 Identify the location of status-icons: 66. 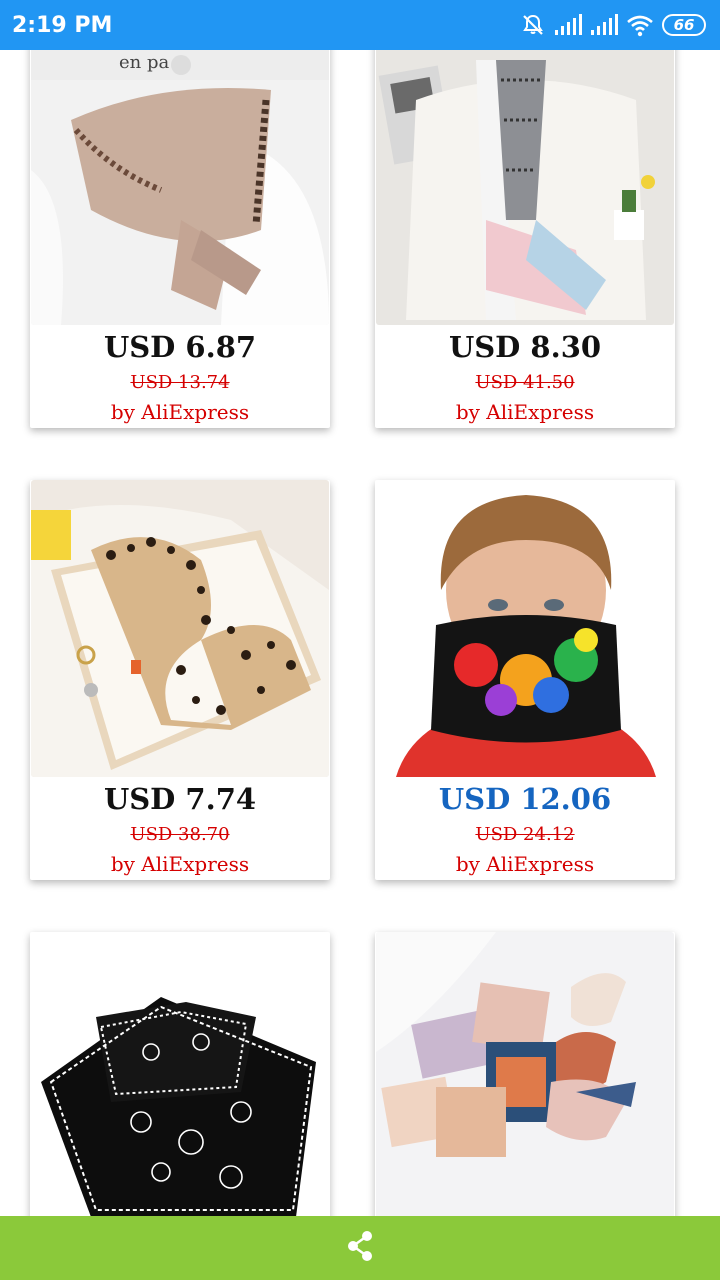
(613, 25).